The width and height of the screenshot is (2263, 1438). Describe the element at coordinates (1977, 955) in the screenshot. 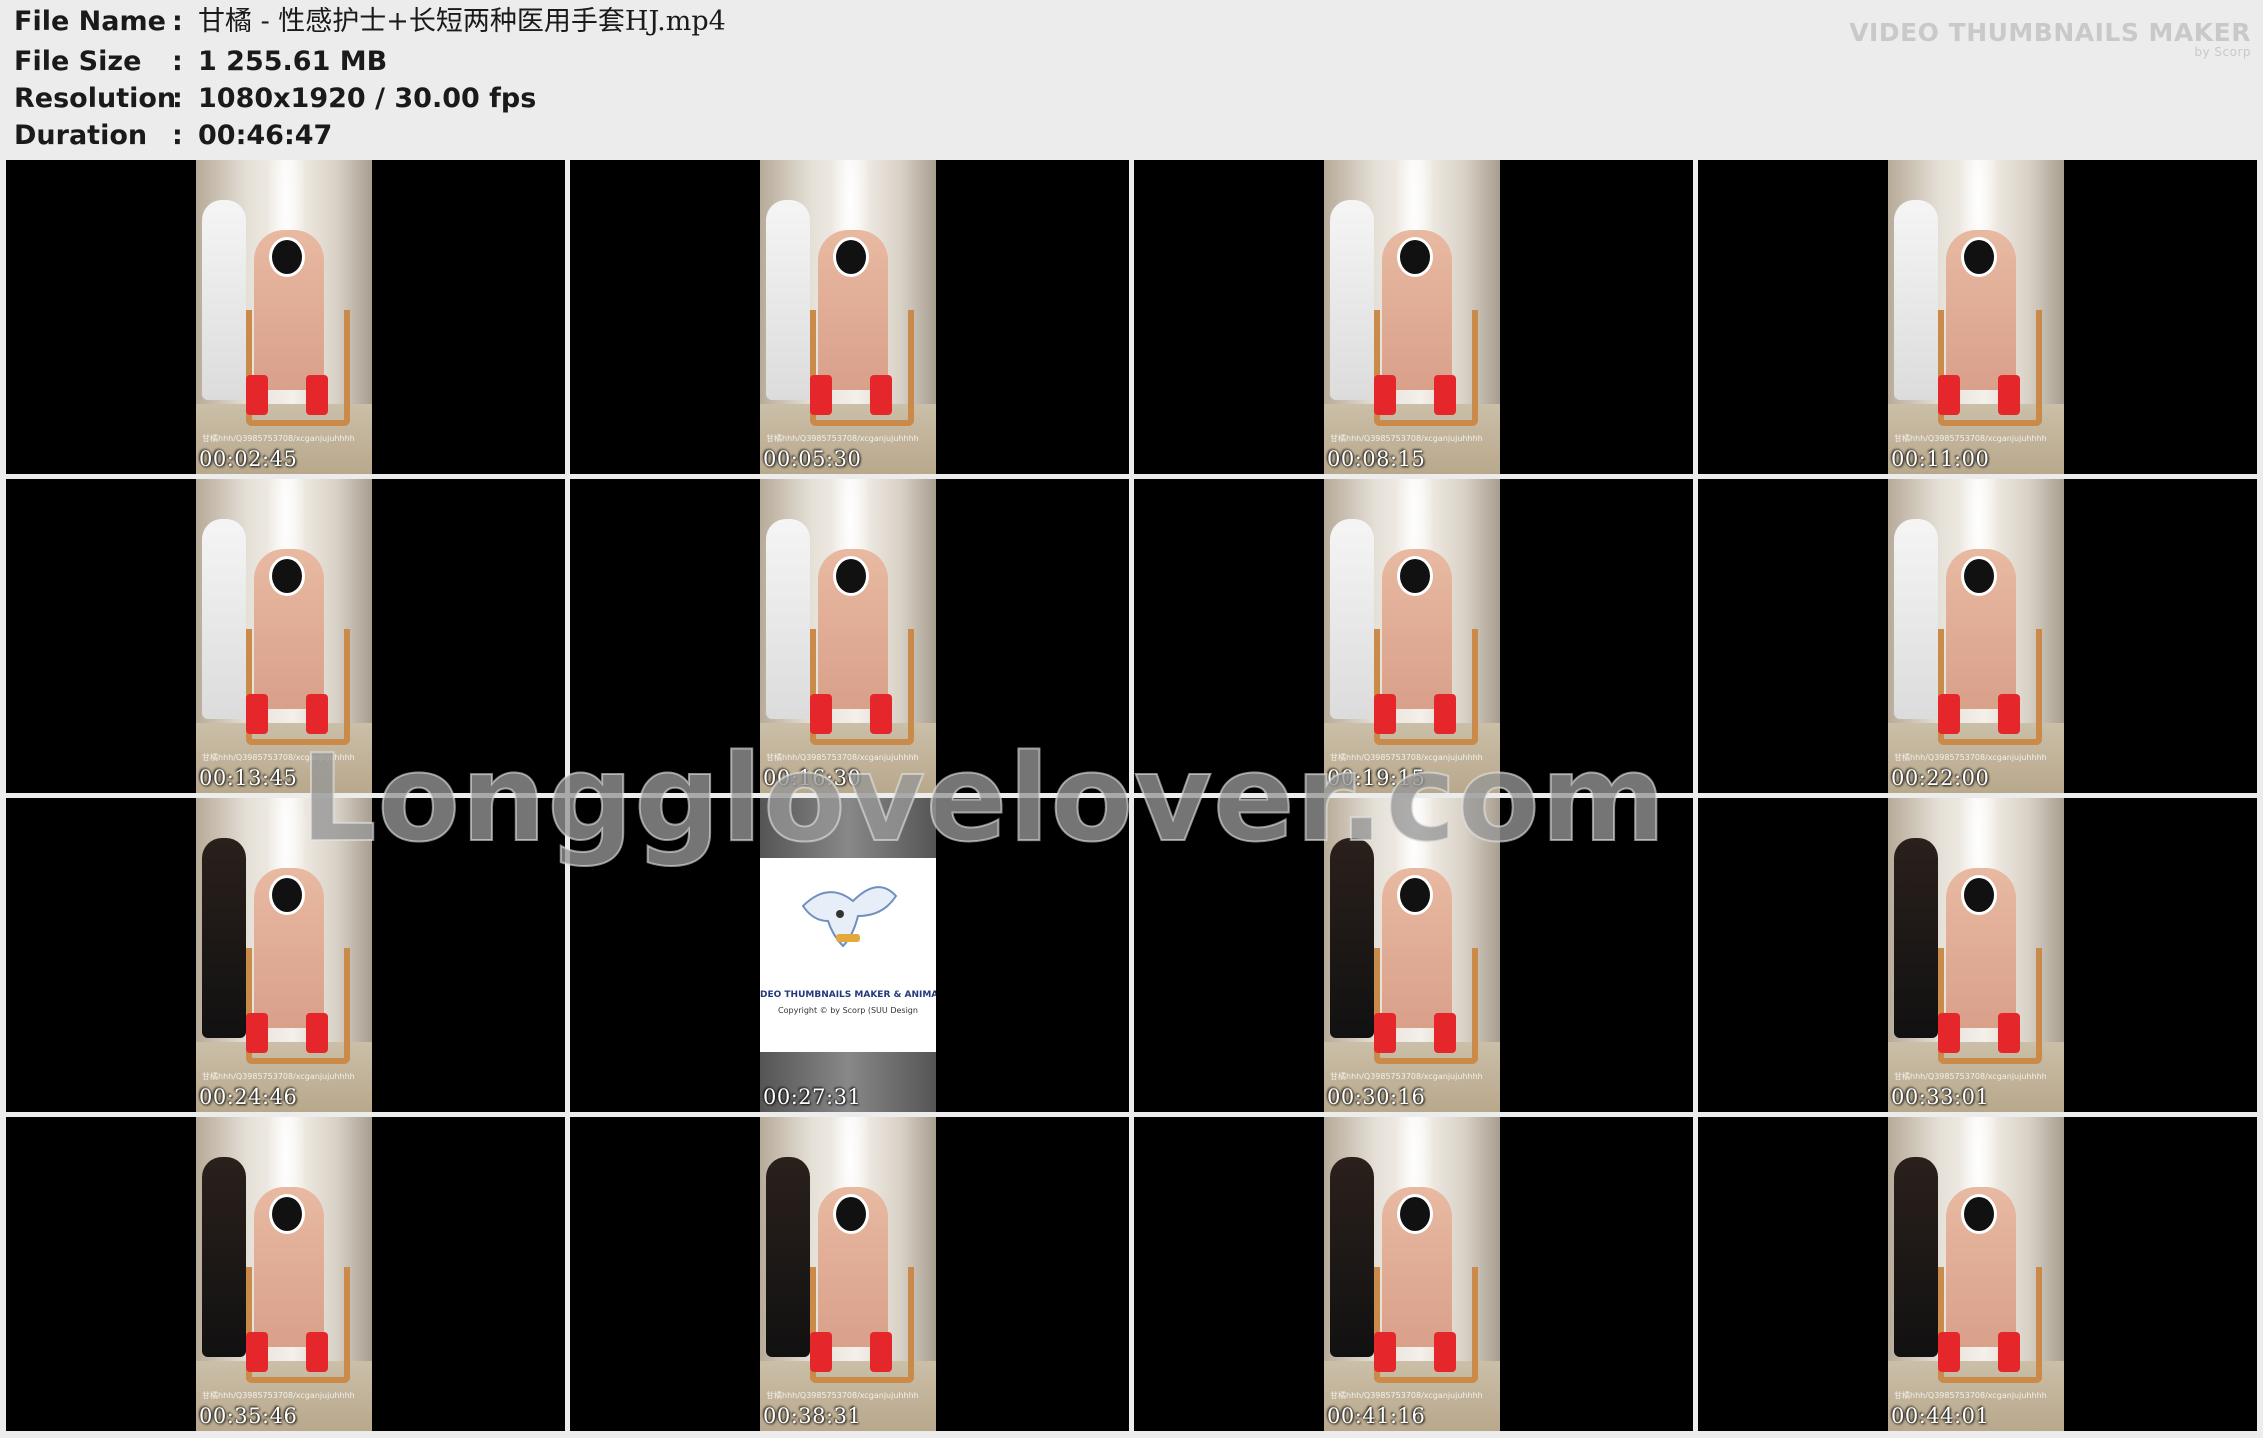

I see `thumbnail-cell: 甘橘hhh/Q3985753708/xcganjujuhhhh 00:33:01` at that location.